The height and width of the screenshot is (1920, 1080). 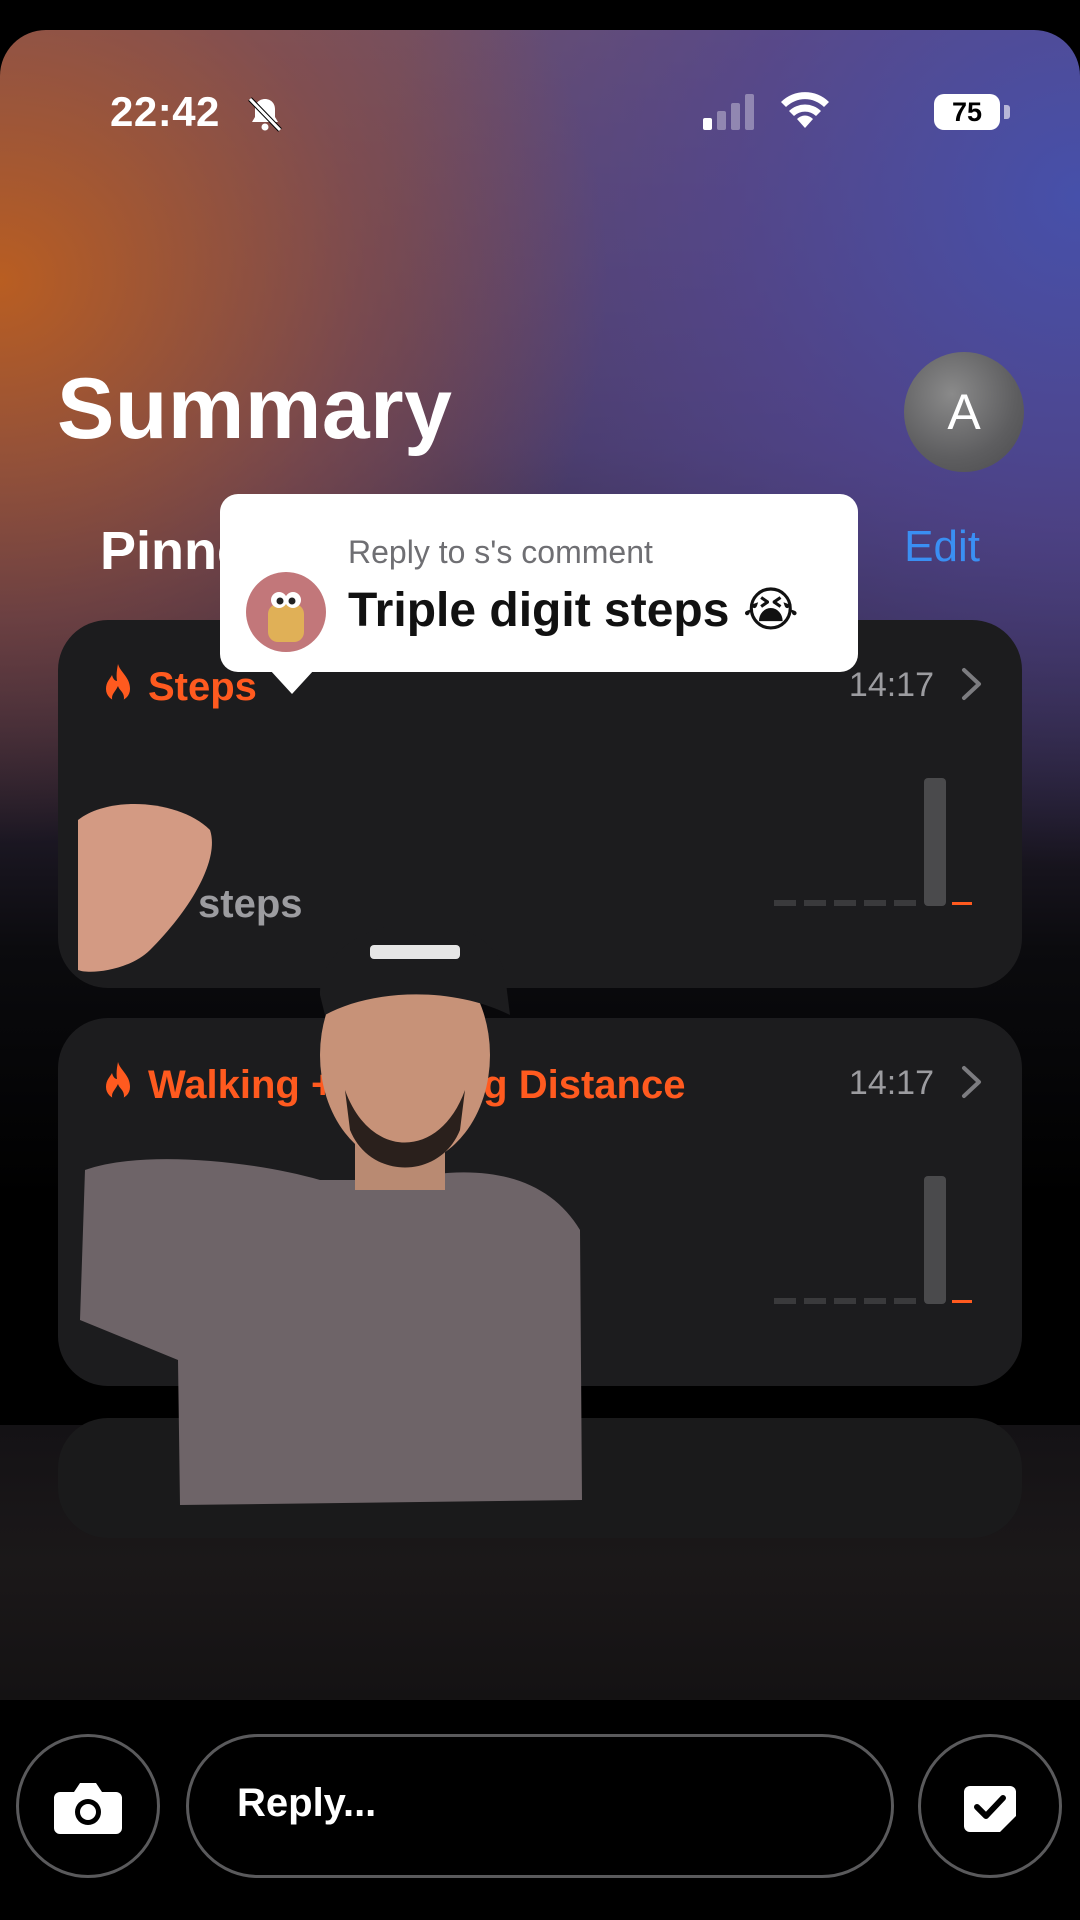 What do you see at coordinates (286, 612) in the screenshot?
I see `commenter-avatar` at bounding box center [286, 612].